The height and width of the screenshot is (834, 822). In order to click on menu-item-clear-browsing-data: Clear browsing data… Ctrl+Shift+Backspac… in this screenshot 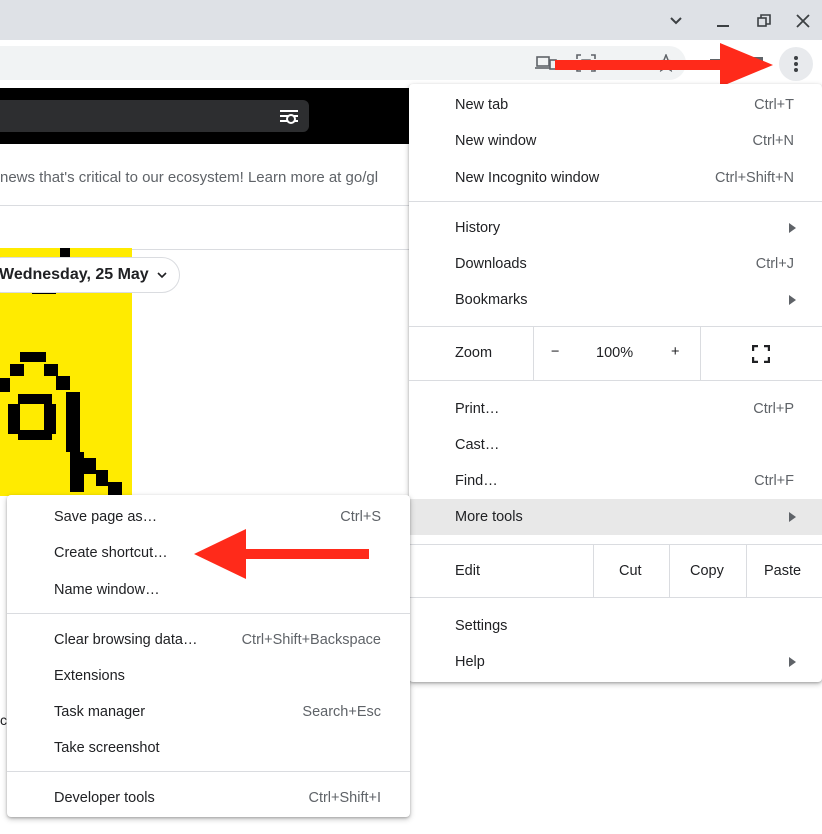, I will do `click(208, 640)`.